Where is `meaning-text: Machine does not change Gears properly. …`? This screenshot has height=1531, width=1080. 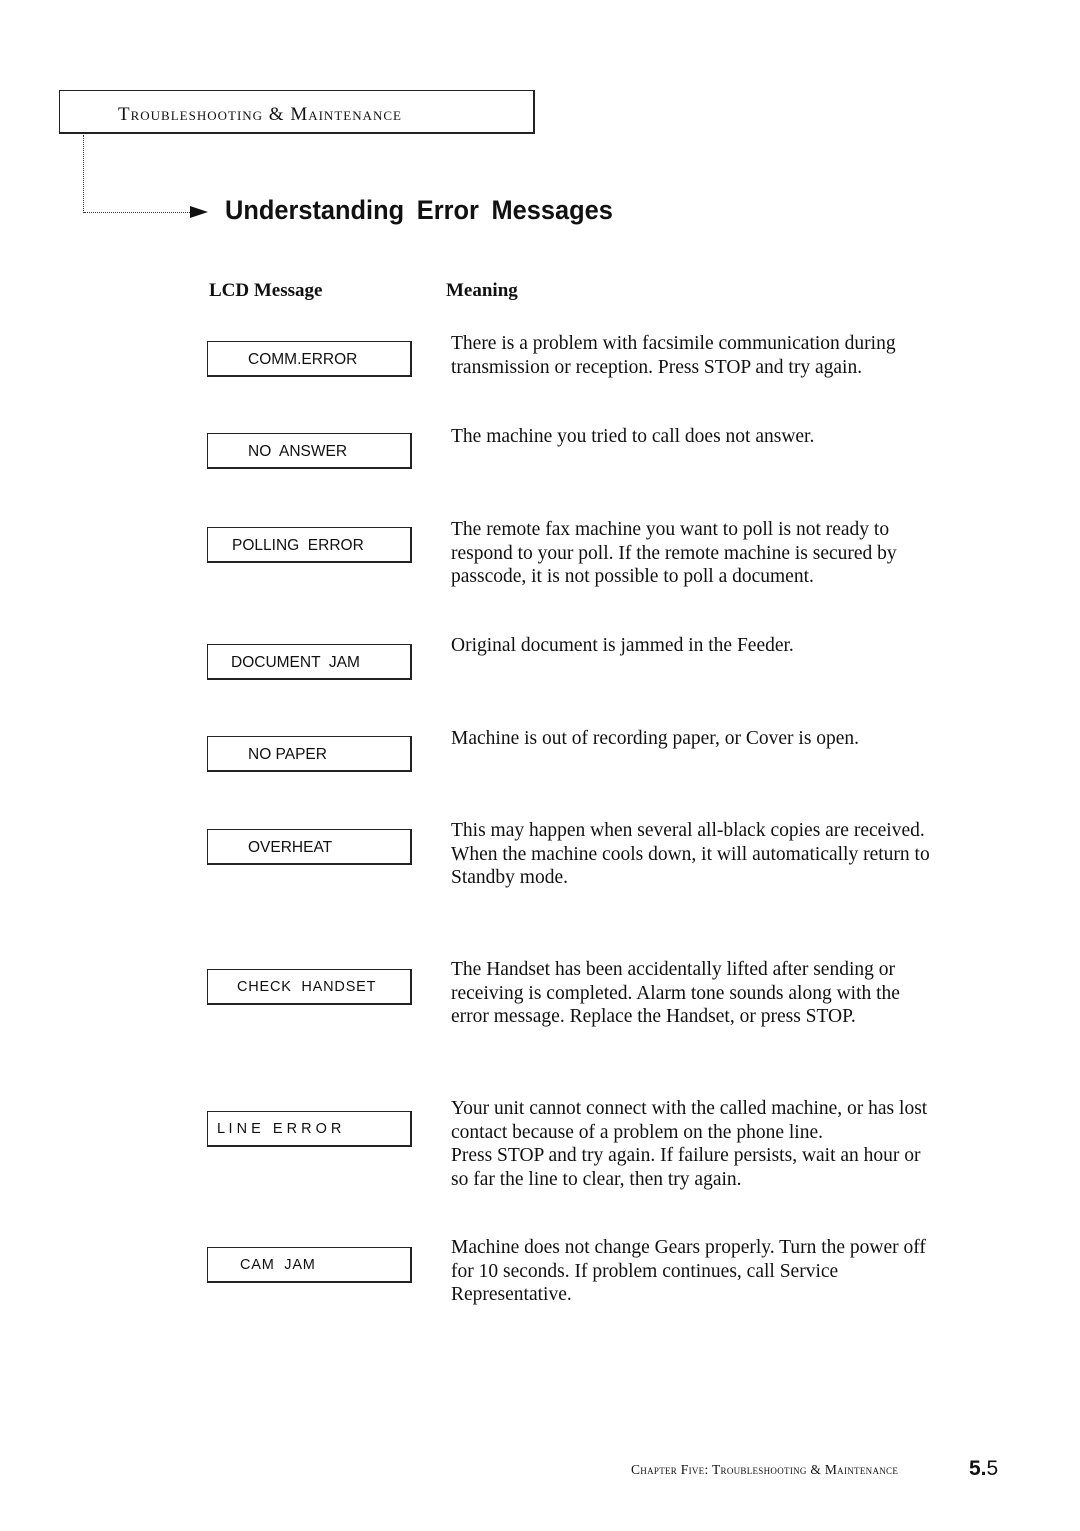 meaning-text: Machine does not change Gears properly. … is located at coordinates (688, 1271).